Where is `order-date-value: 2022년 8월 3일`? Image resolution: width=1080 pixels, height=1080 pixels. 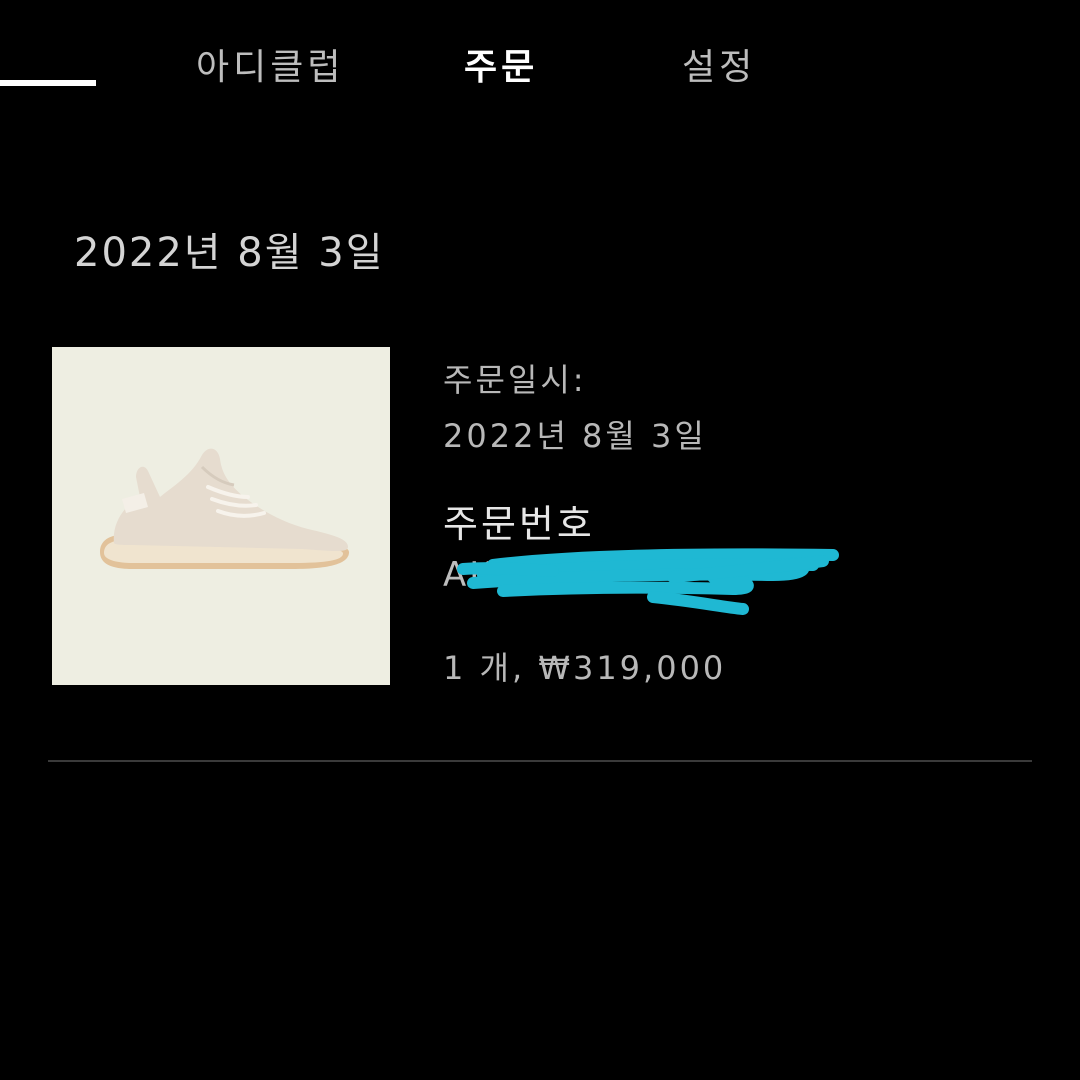 order-date-value: 2022년 8월 3일 is located at coordinates (575, 436).